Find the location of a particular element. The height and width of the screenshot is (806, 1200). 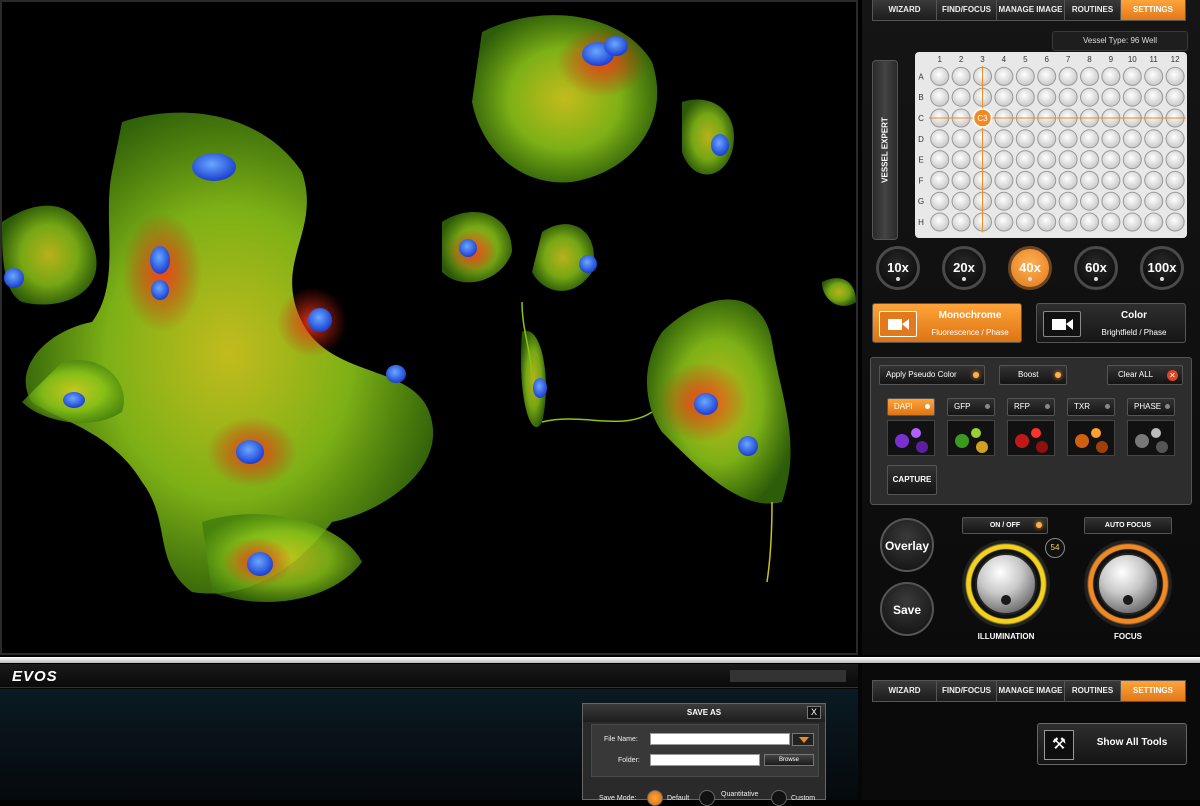

well-B4 is located at coordinates (1004, 97).